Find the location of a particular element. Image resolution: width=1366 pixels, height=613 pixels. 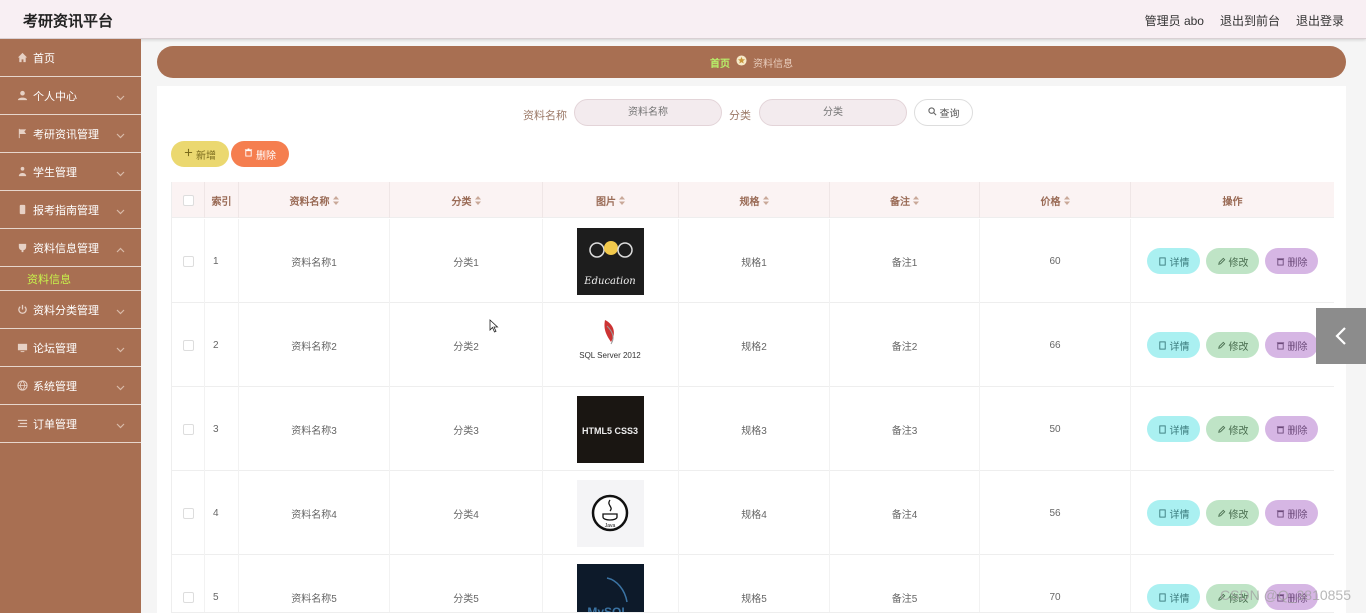

html5-css3-thumbnail: HTML5 CSS3 is located at coordinates (610, 429).